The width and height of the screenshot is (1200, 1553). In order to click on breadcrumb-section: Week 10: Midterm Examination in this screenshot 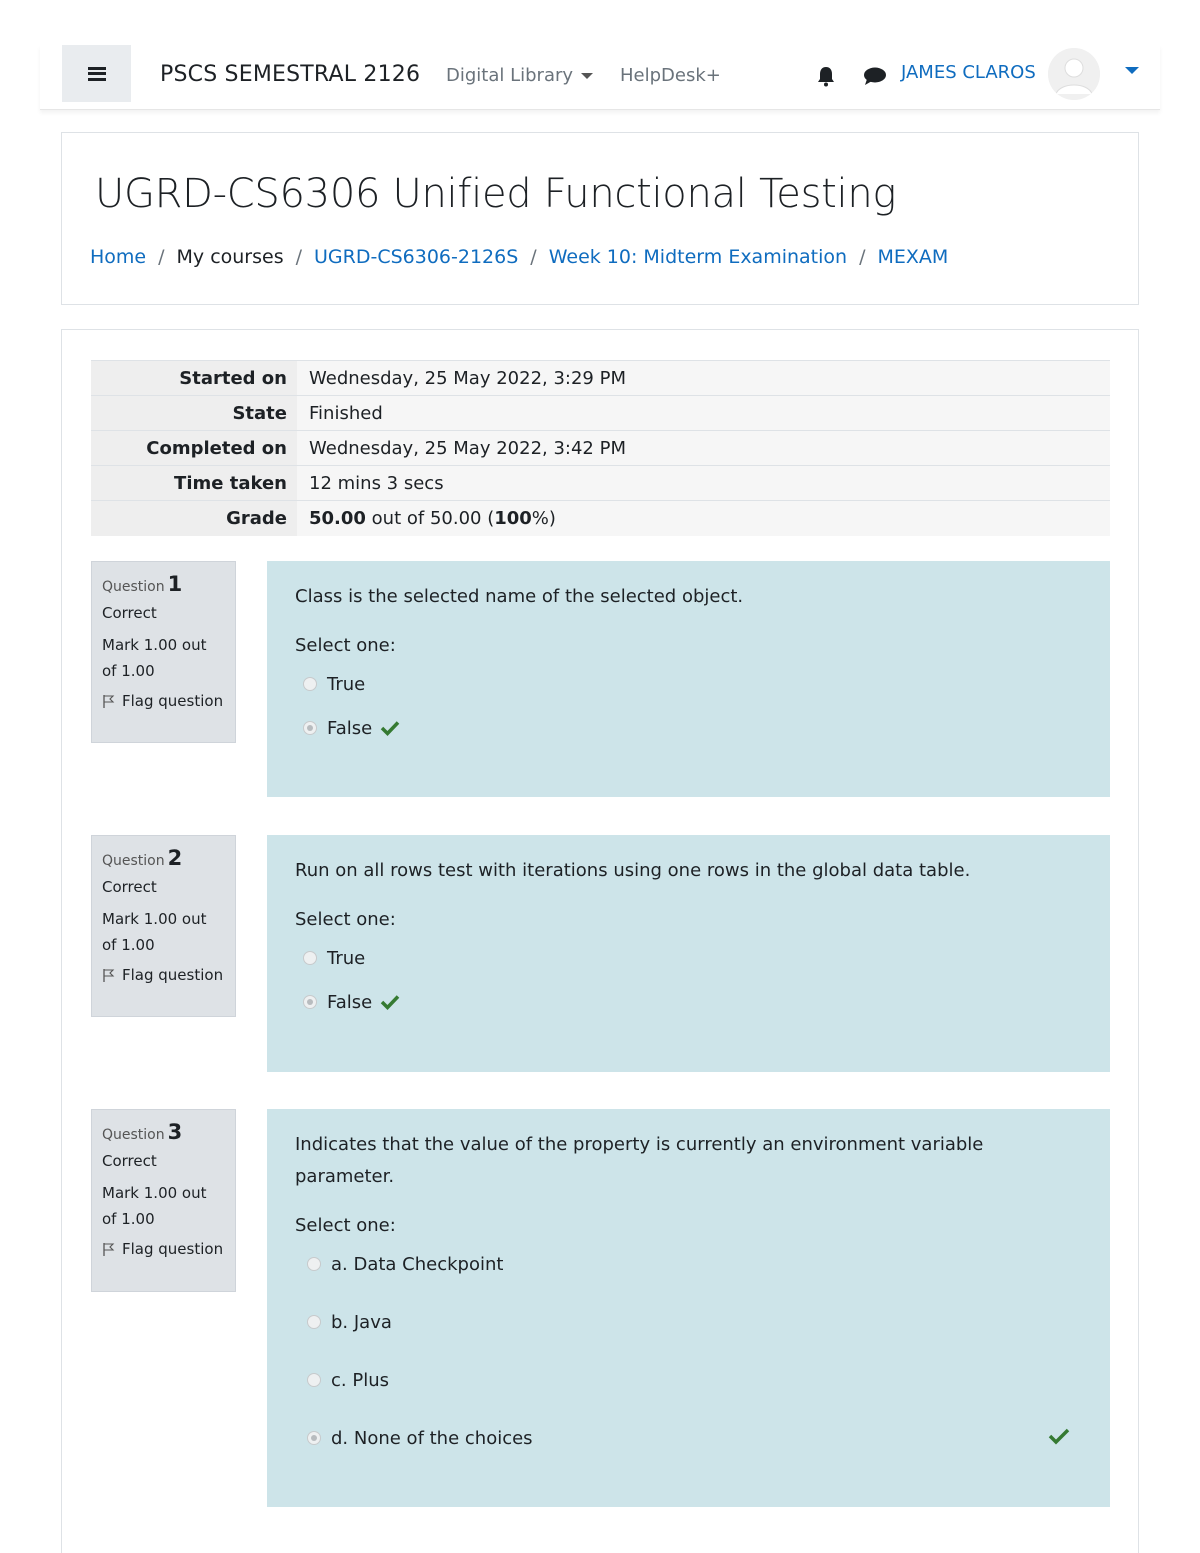, I will do `click(698, 257)`.